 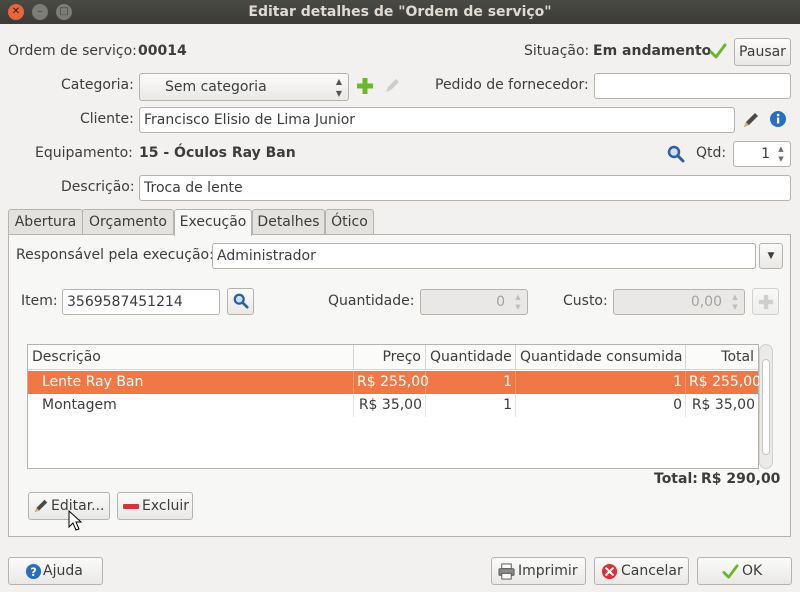 I want to click on column-header-description: Descrição, so click(x=191, y=357).